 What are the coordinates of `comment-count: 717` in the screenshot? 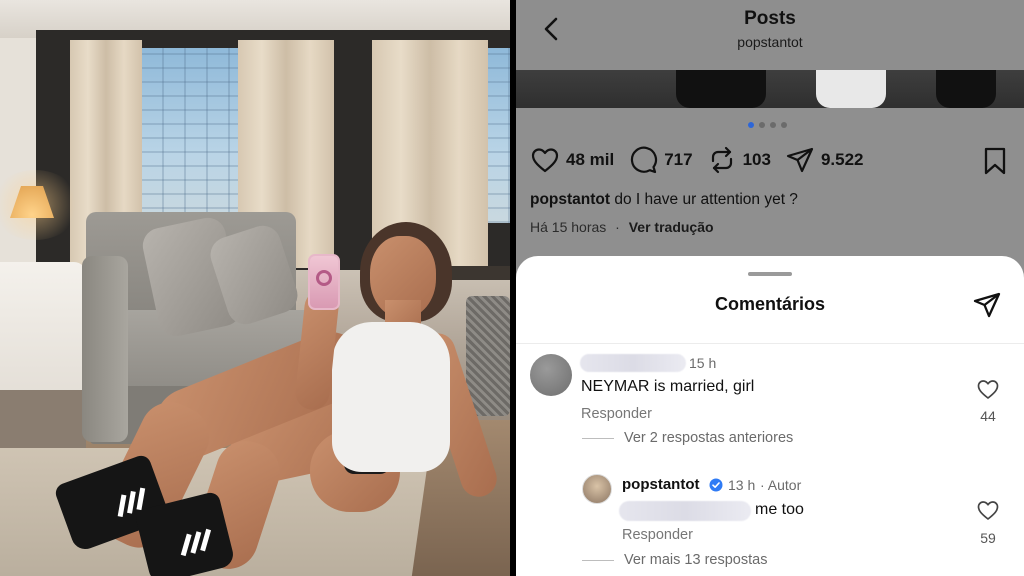 It's located at (678, 159).